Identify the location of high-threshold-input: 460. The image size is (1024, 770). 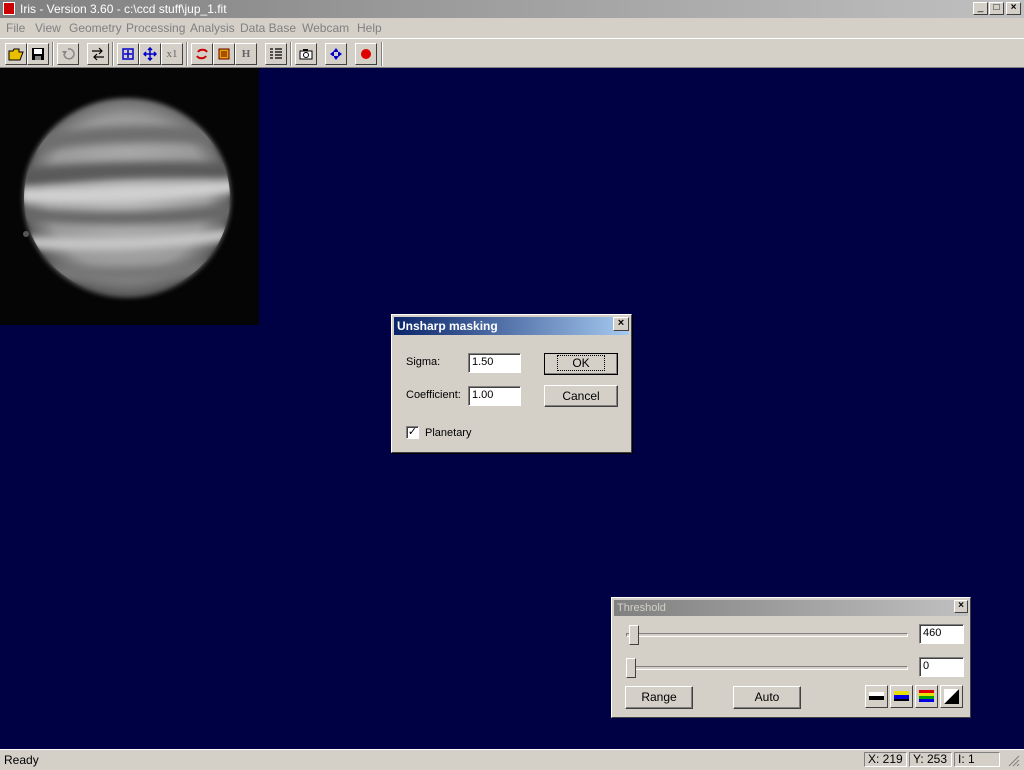
(941, 634).